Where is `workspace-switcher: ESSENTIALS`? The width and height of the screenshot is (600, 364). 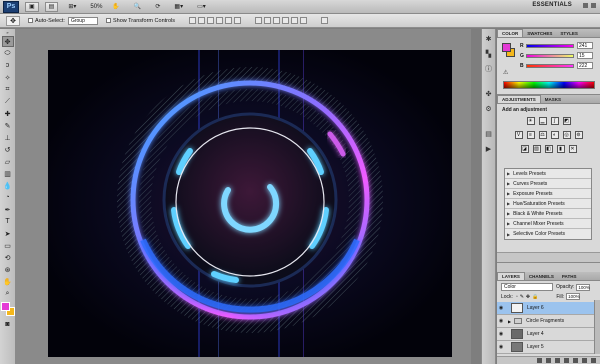
workspace-switcher: ESSENTIALS is located at coordinates (552, 5).